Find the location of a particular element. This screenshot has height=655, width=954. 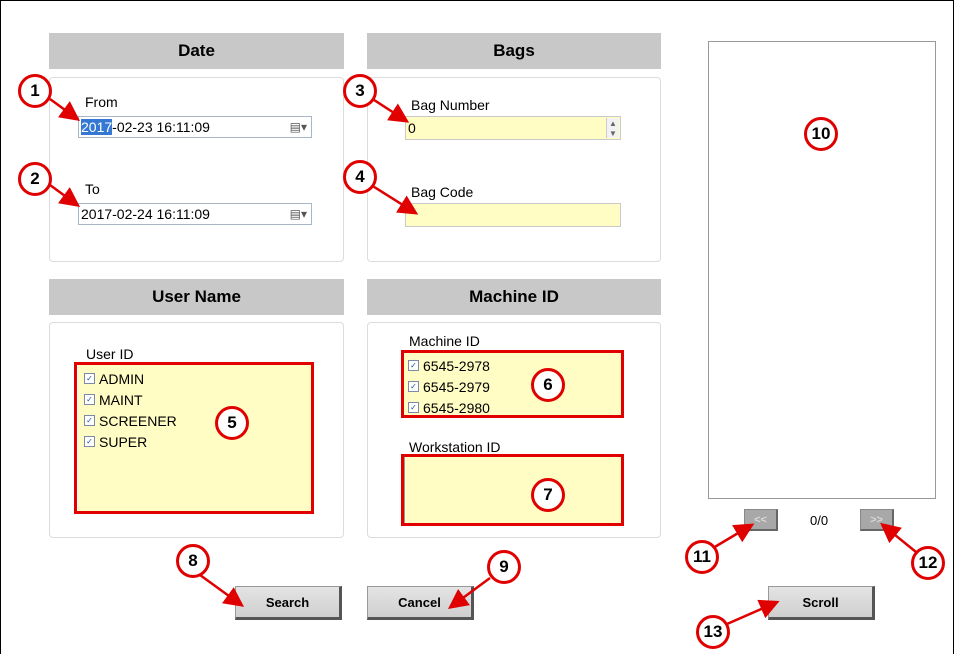

callout-number: 5 is located at coordinates (232, 423).